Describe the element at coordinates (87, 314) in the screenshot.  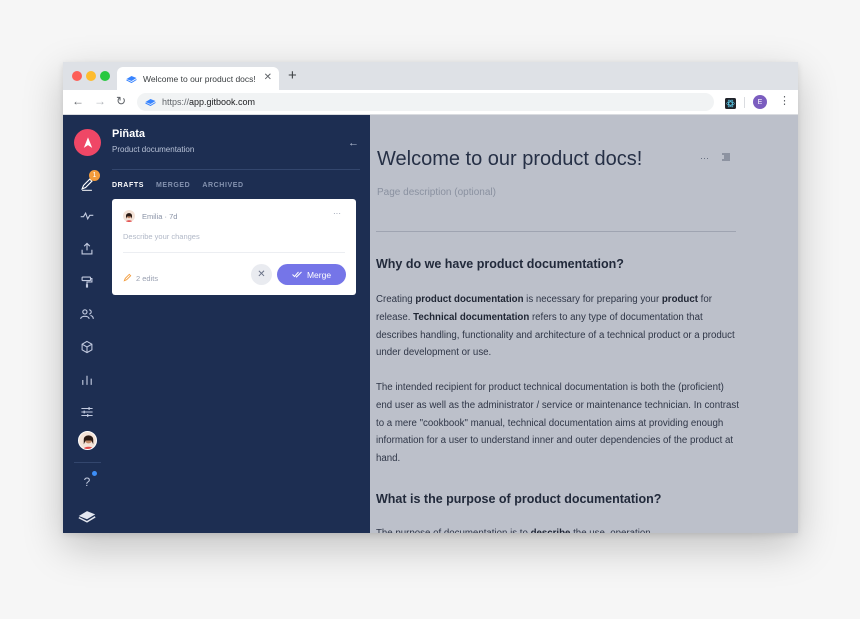
I see `members-icon` at that location.